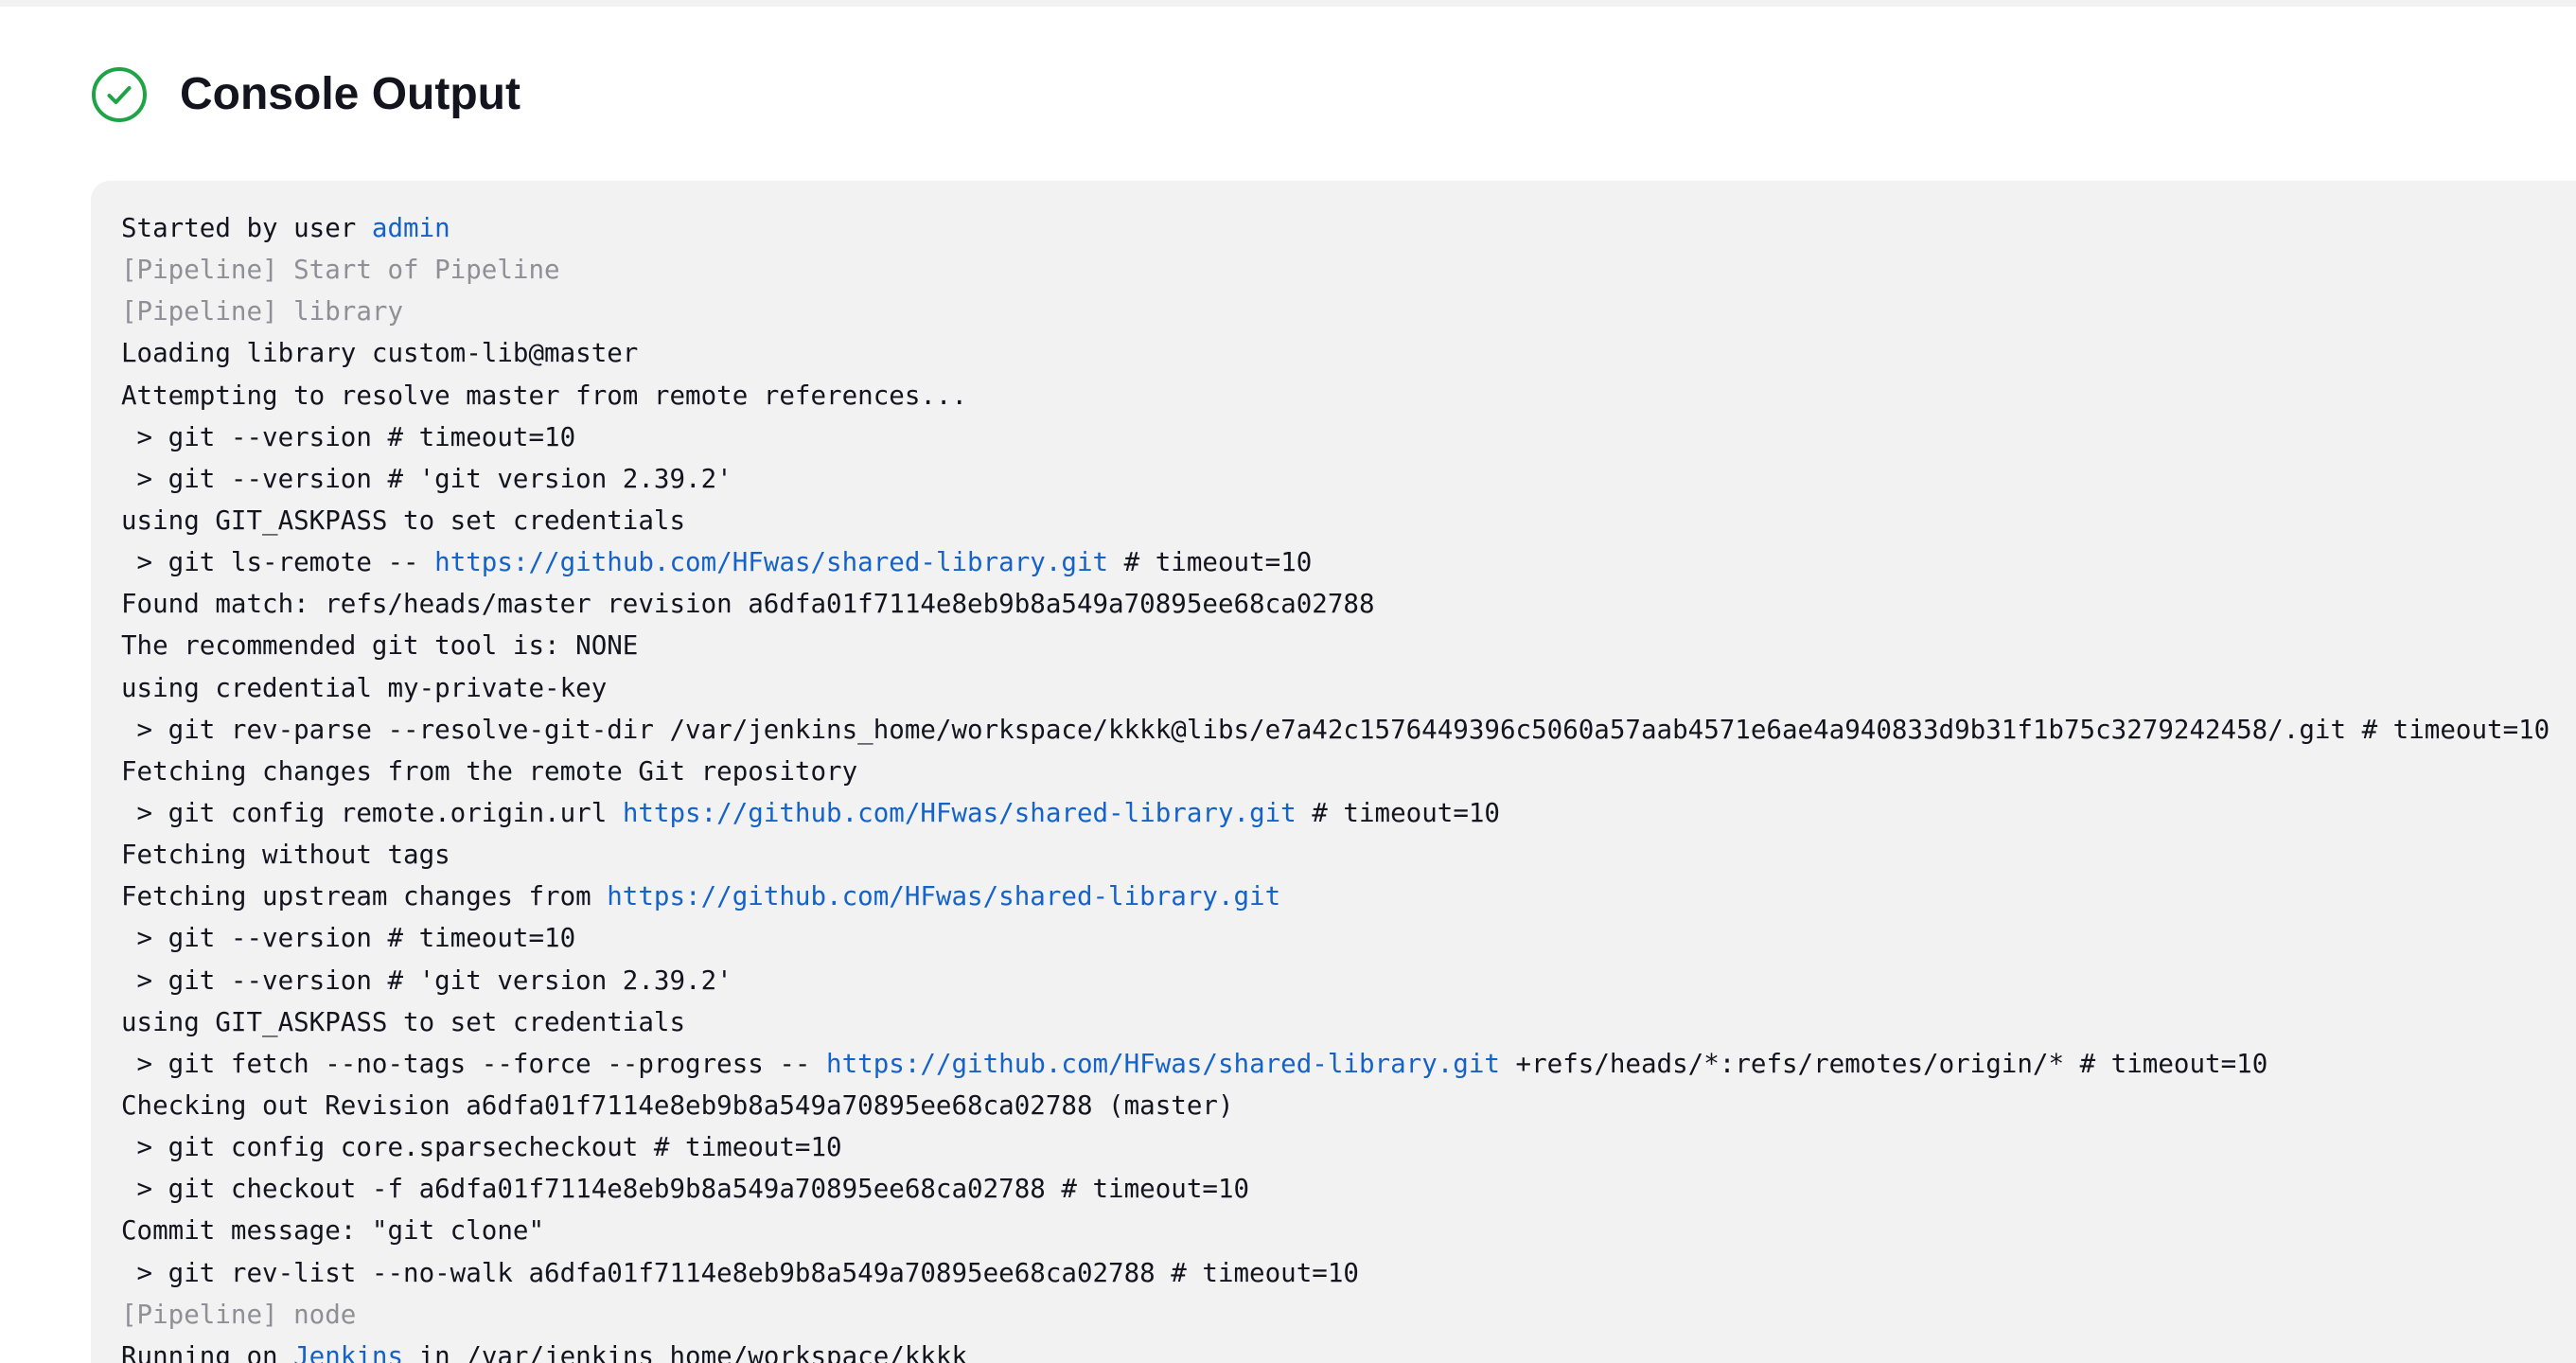  What do you see at coordinates (1348, 688) in the screenshot?
I see `console-line: using credential my-private-key` at bounding box center [1348, 688].